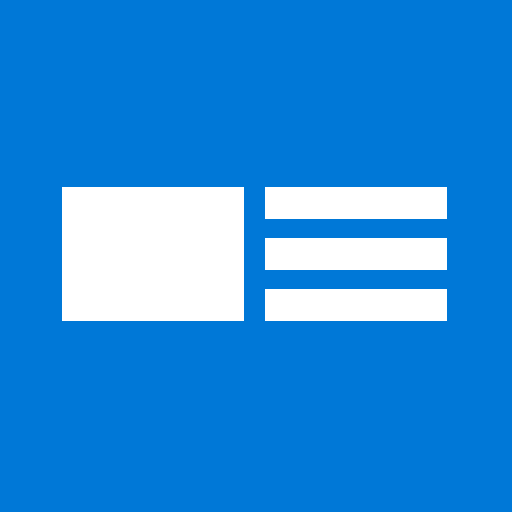 Image resolution: width=512 pixels, height=512 pixels. Describe the element at coordinates (153, 254) in the screenshot. I see `image-block-shape` at that location.